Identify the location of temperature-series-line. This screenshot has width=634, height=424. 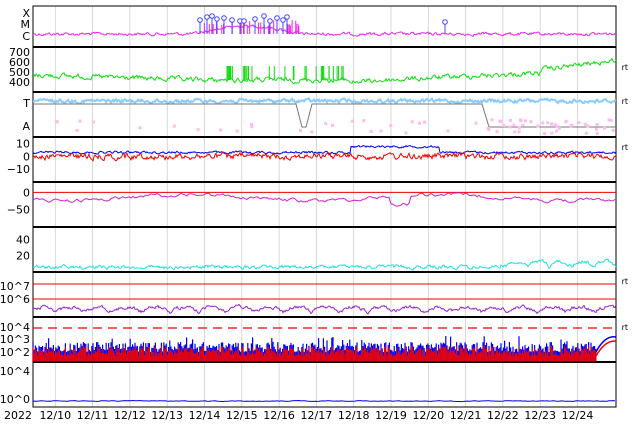
(324, 101).